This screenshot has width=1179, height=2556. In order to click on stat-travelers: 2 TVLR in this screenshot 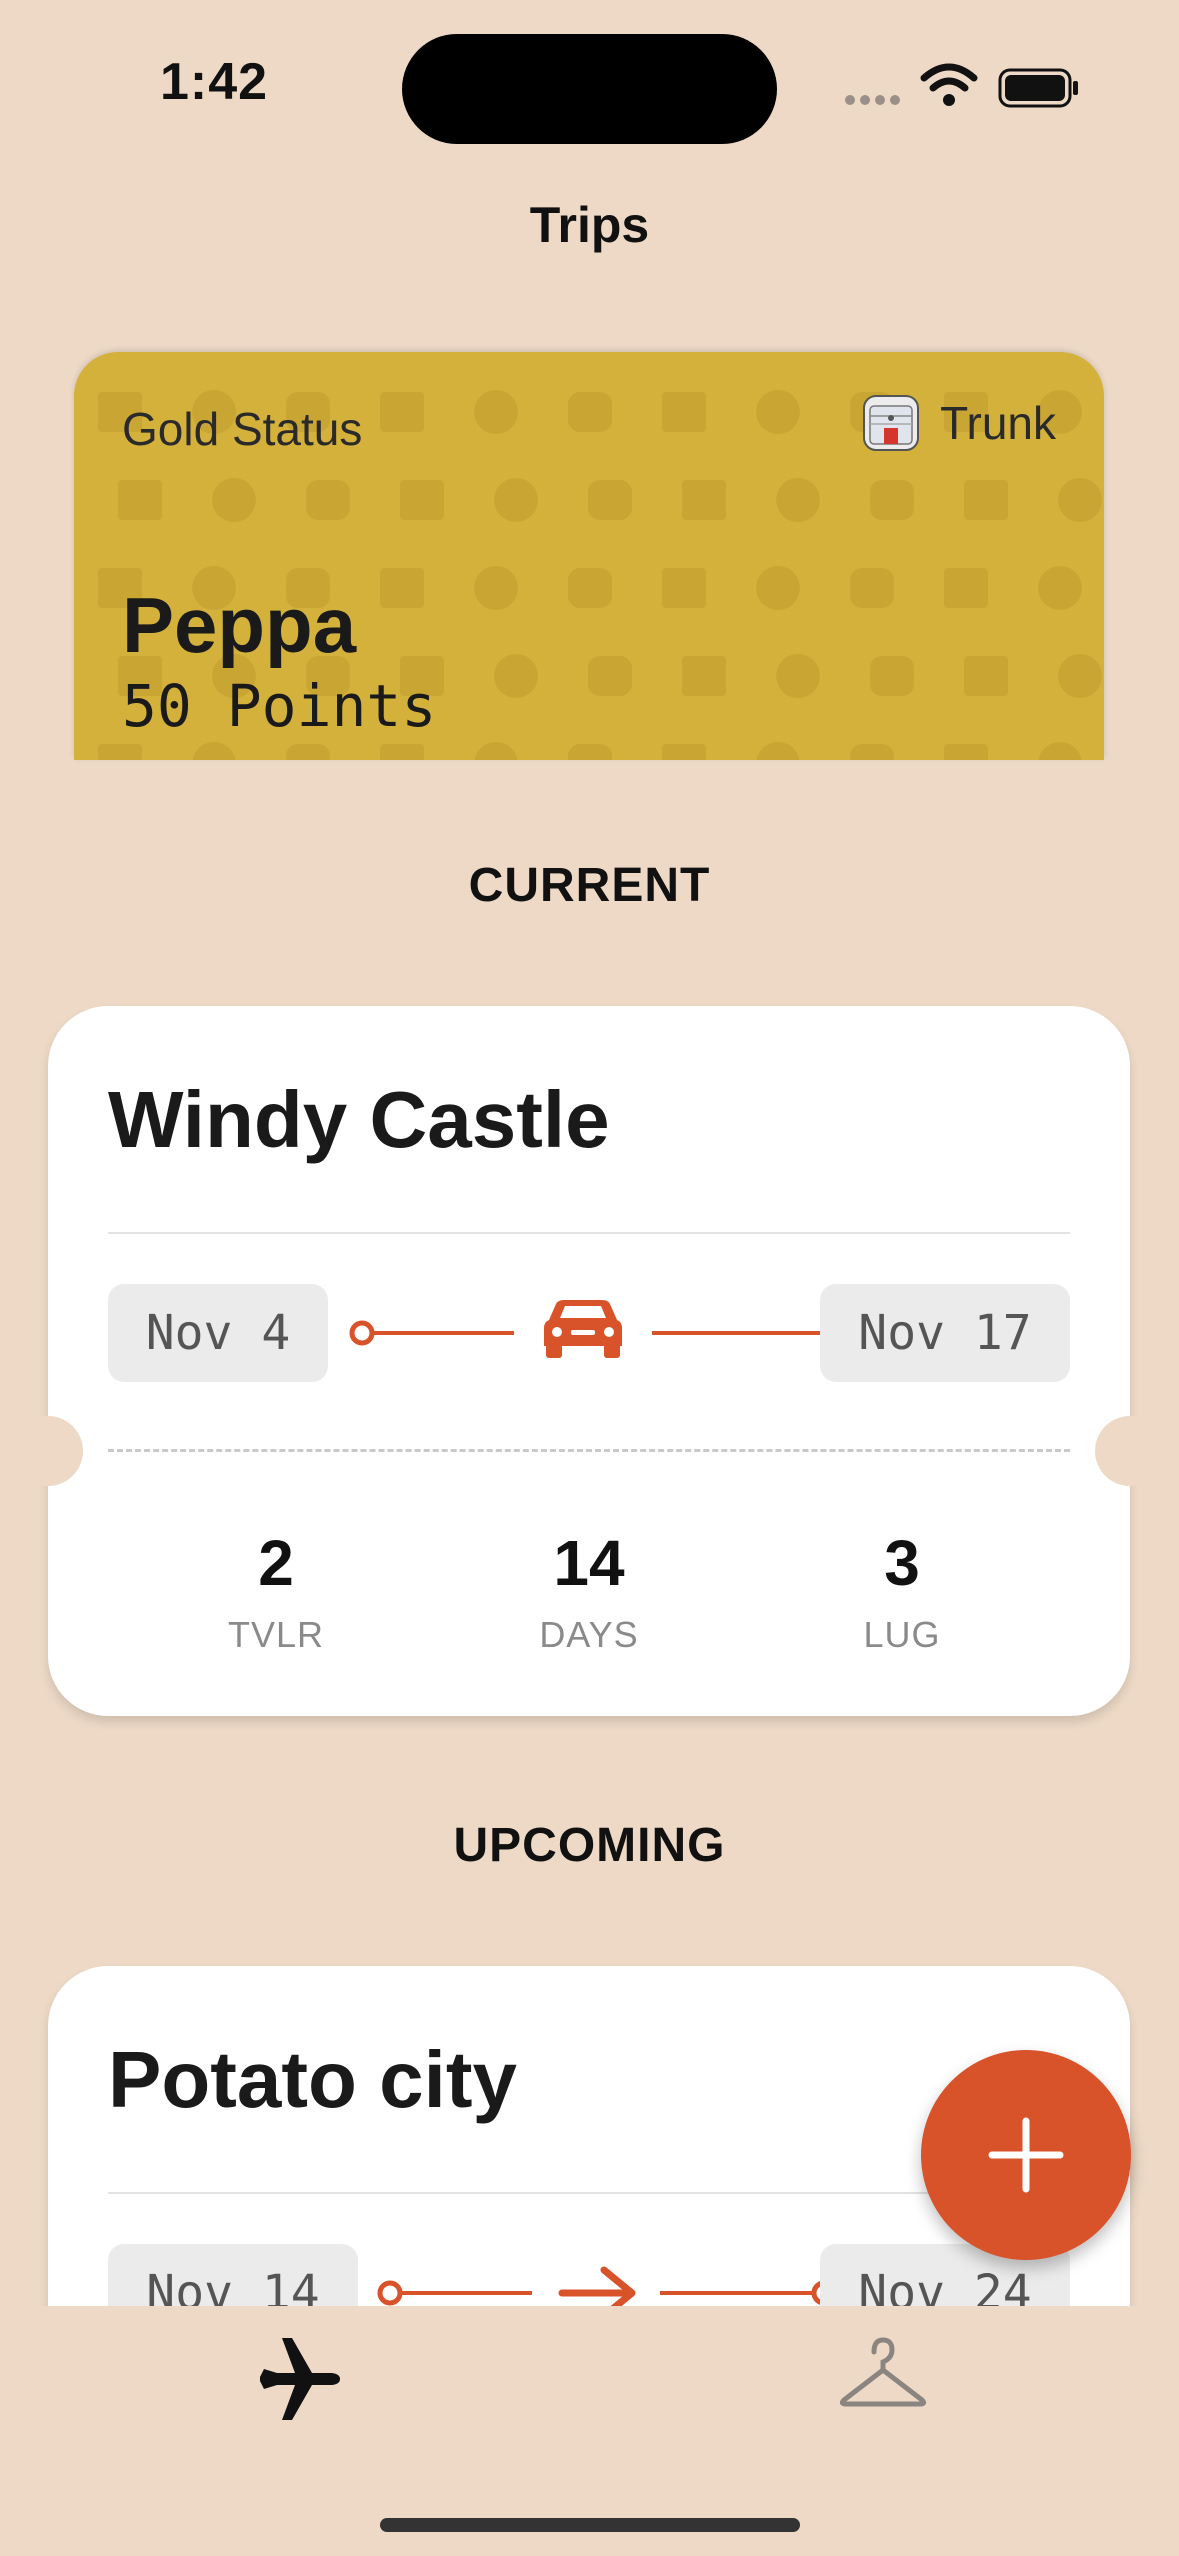, I will do `click(276, 1591)`.